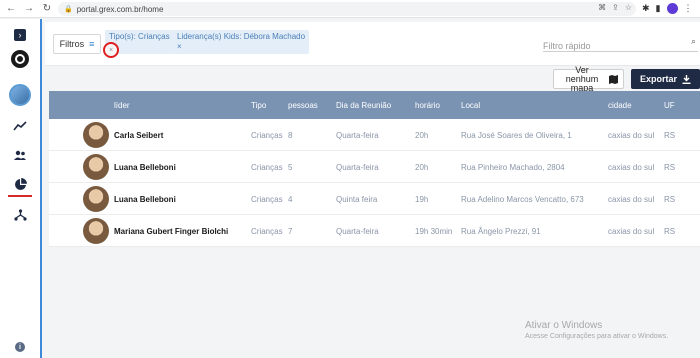  I want to click on cell-location: Rua Ângelo Prezzi, 91, so click(501, 231).